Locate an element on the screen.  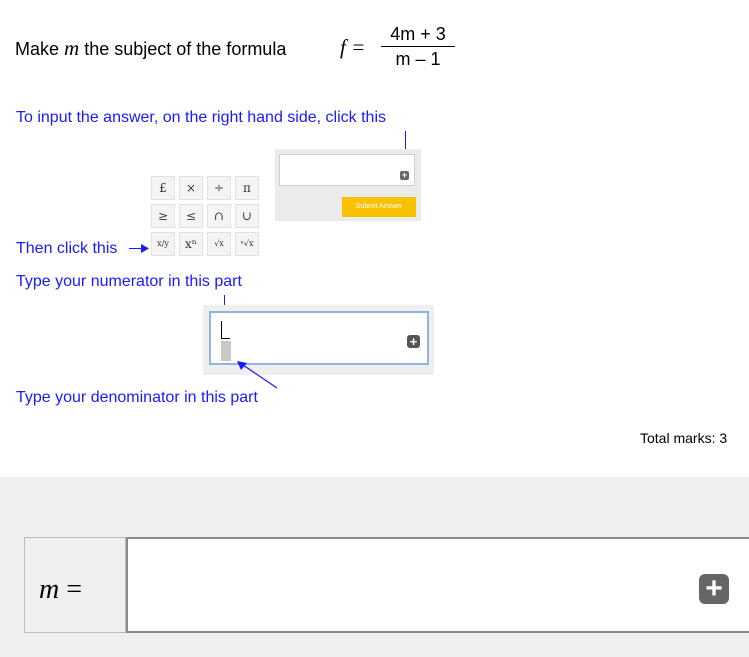
key-intersect: ∩ is located at coordinates (219, 216).